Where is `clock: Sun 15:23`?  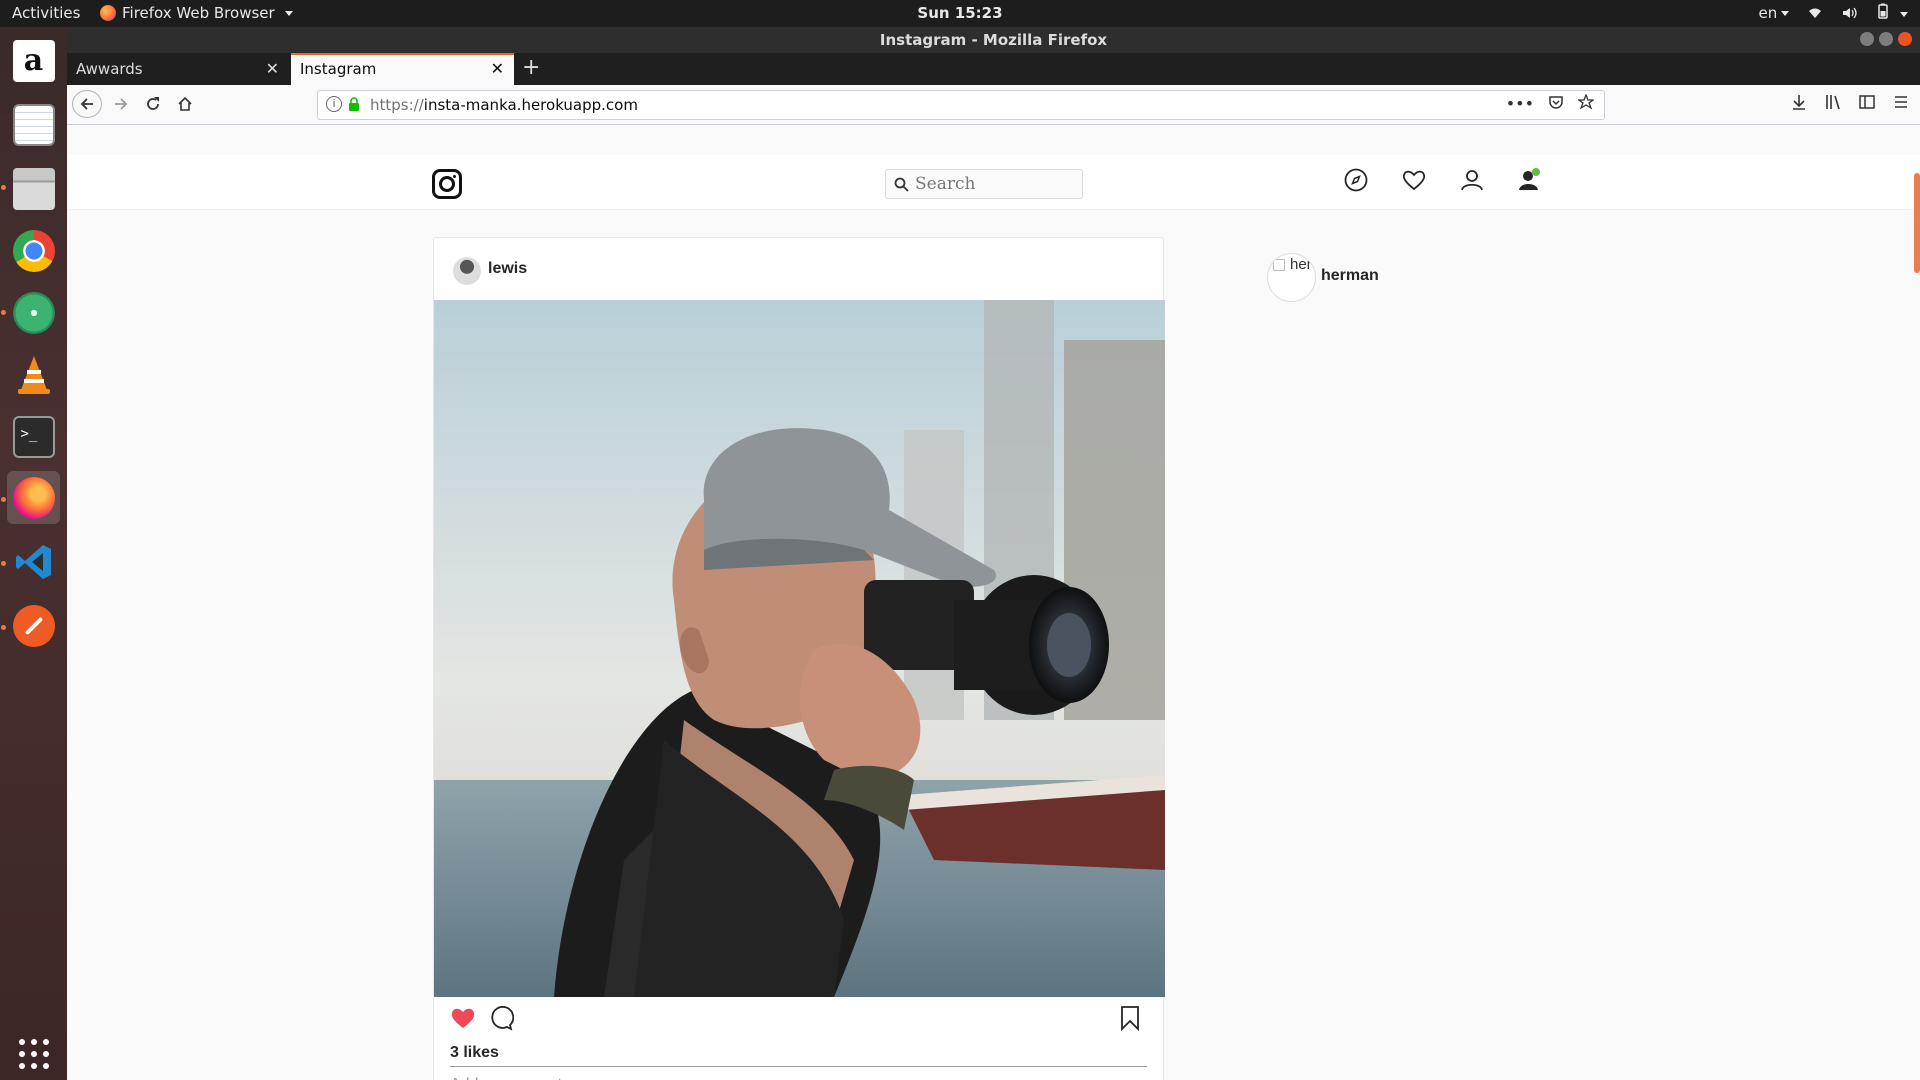 clock: Sun 15:23 is located at coordinates (959, 13).